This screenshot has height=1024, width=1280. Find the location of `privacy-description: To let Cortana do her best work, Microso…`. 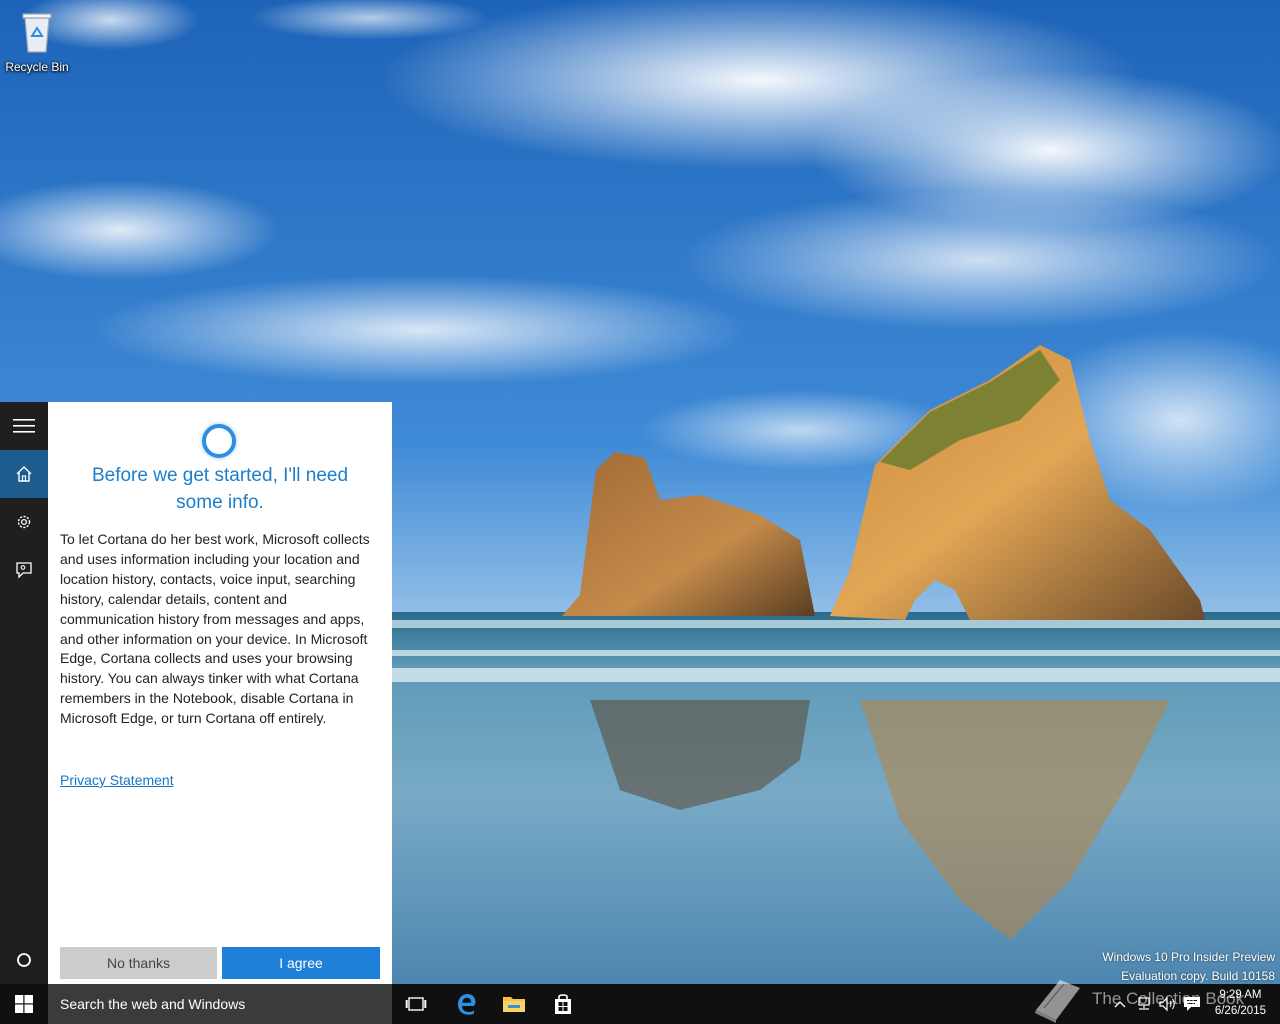

privacy-description: To let Cortana do her best work, Microso… is located at coordinates (215, 629).